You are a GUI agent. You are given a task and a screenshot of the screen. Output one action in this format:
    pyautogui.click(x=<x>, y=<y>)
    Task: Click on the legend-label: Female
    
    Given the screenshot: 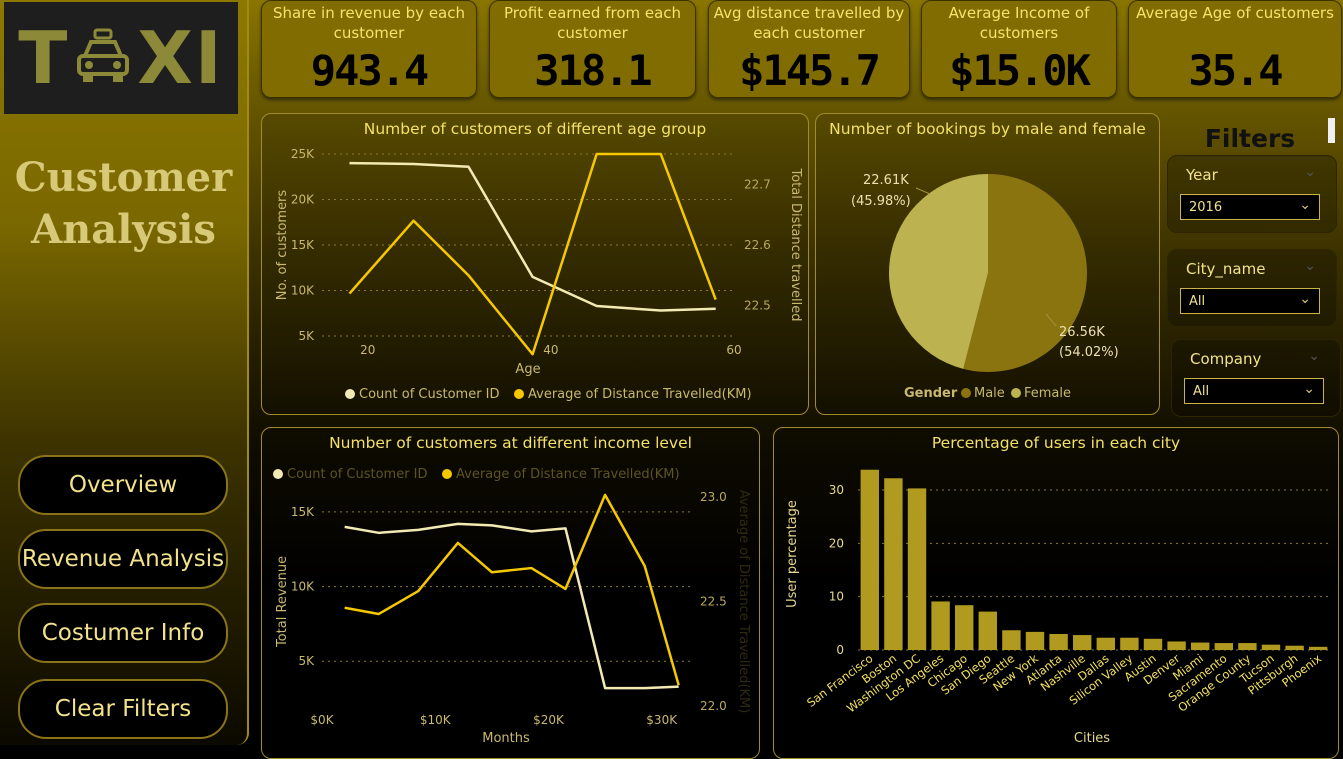 What is the action you would take?
    pyautogui.click(x=1047, y=393)
    